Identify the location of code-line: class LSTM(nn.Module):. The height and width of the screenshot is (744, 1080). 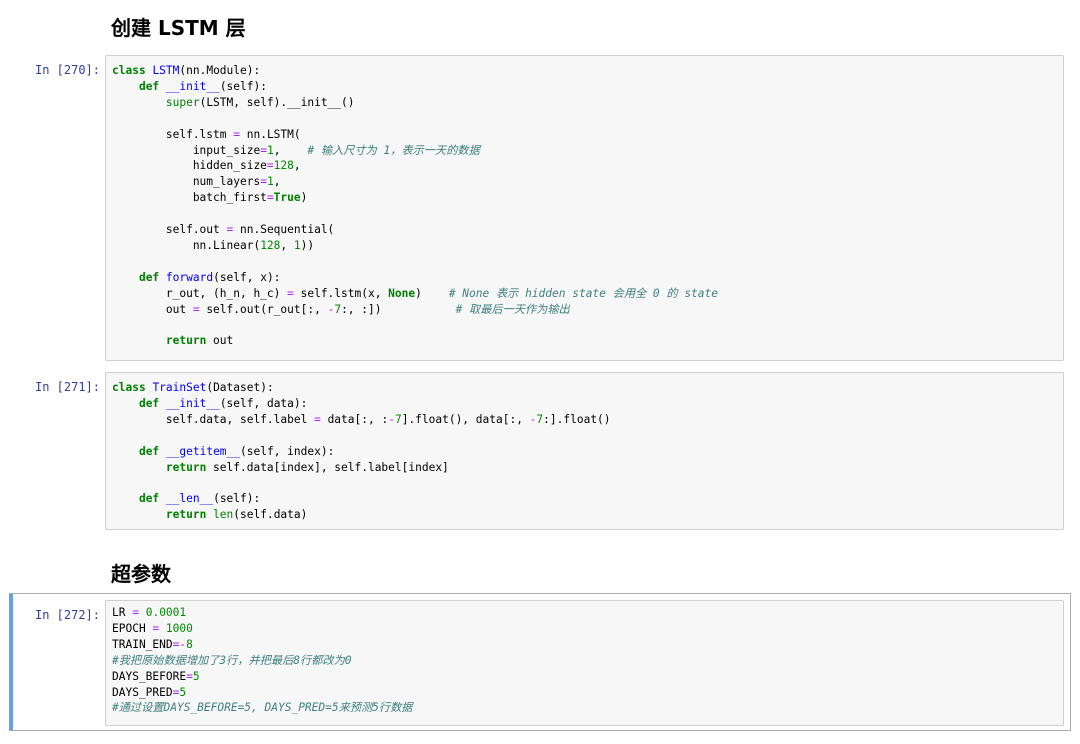
(584, 71).